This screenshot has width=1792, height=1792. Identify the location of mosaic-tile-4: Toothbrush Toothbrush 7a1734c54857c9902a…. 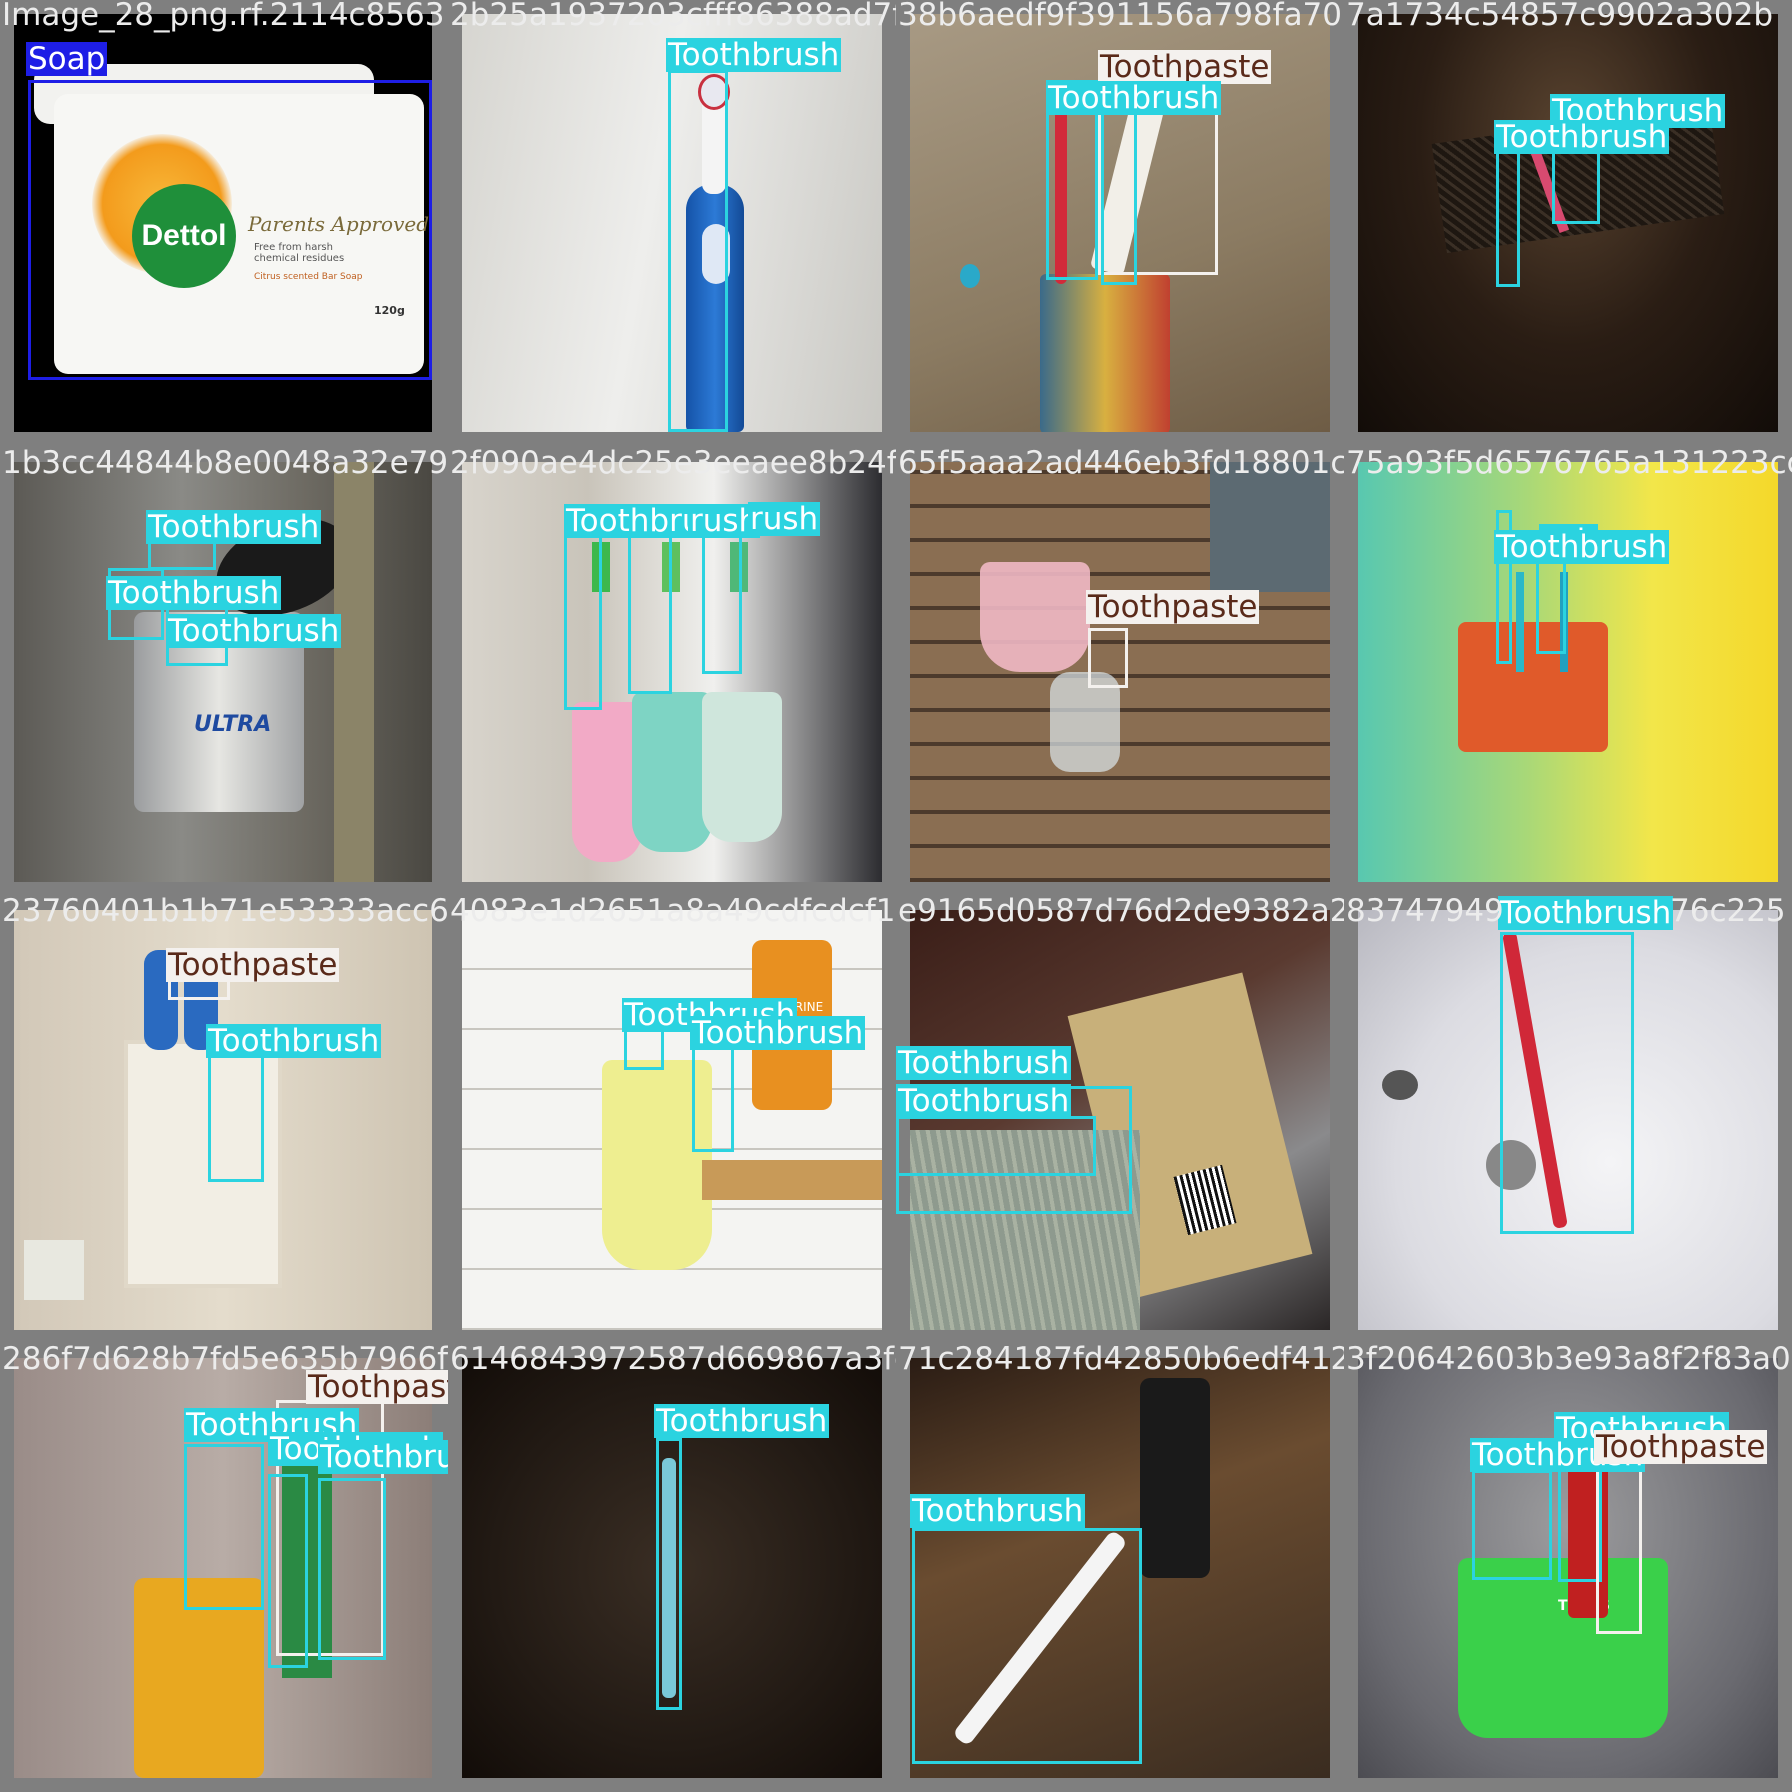
(1568, 224).